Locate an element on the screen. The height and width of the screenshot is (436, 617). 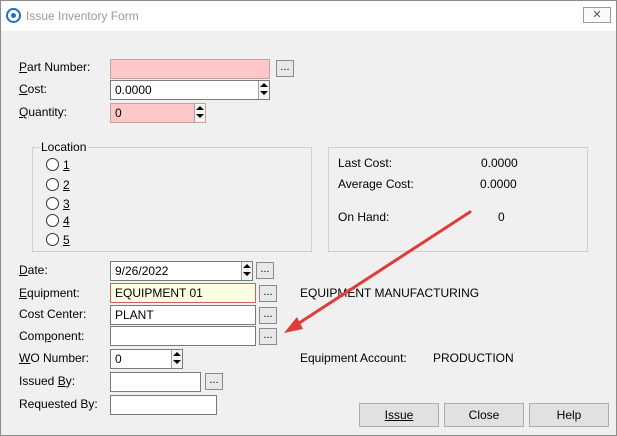
cost-value: 0.0000 is located at coordinates (133, 90).